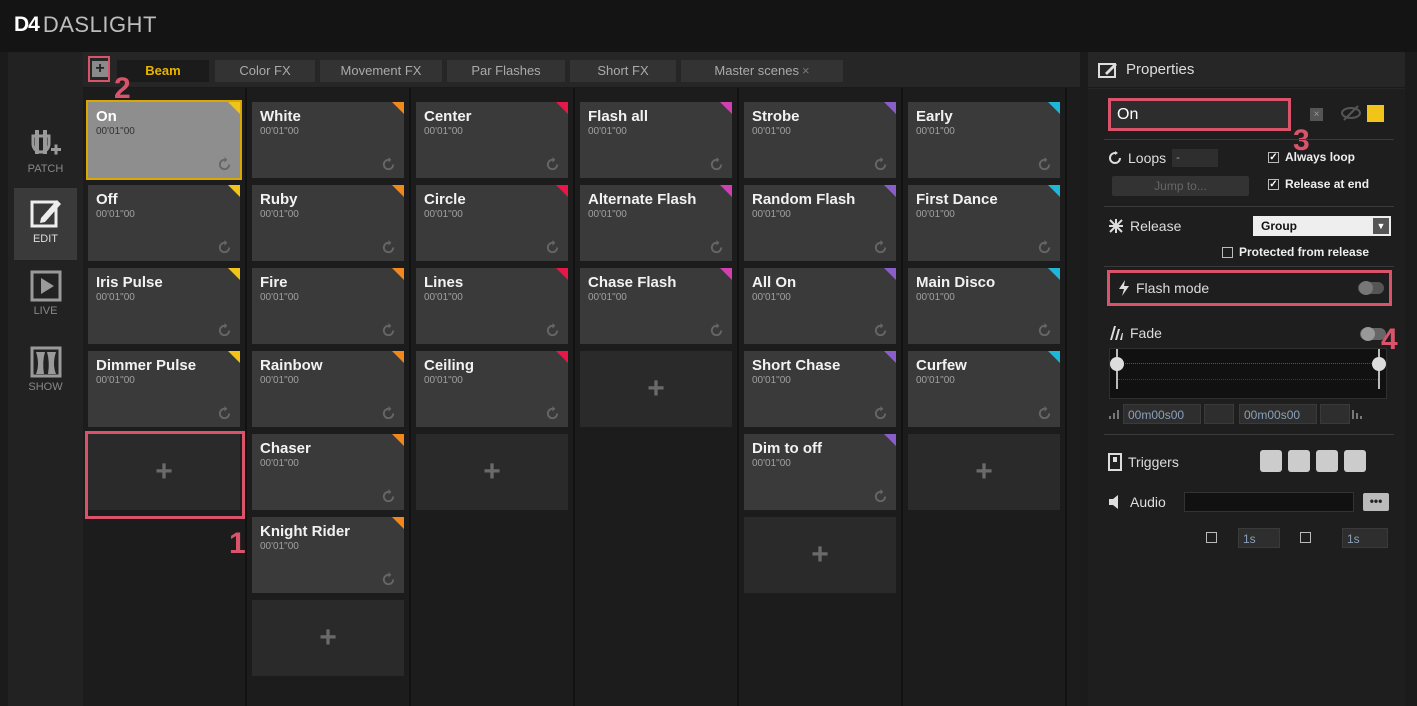 The image size is (1417, 706). What do you see at coordinates (1351, 113) in the screenshot?
I see `visibility-off-icon` at bounding box center [1351, 113].